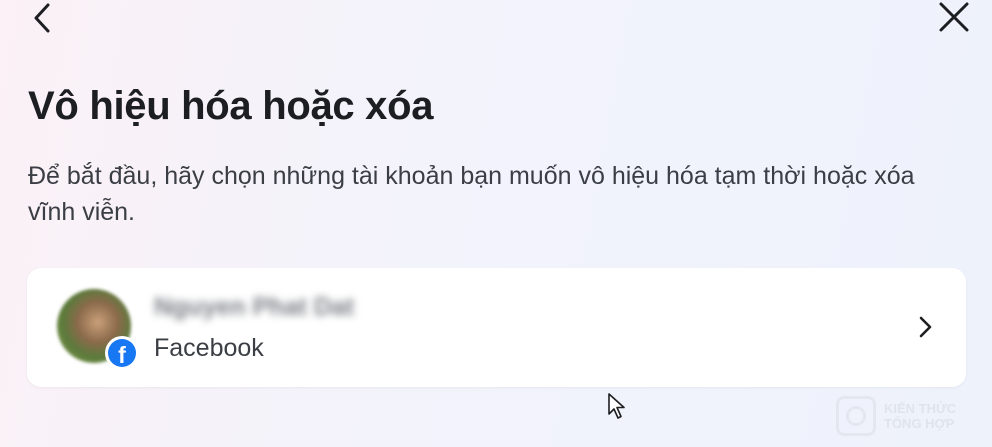 This screenshot has height=447, width=992. I want to click on watermark-logo-icon, so click(856, 416).